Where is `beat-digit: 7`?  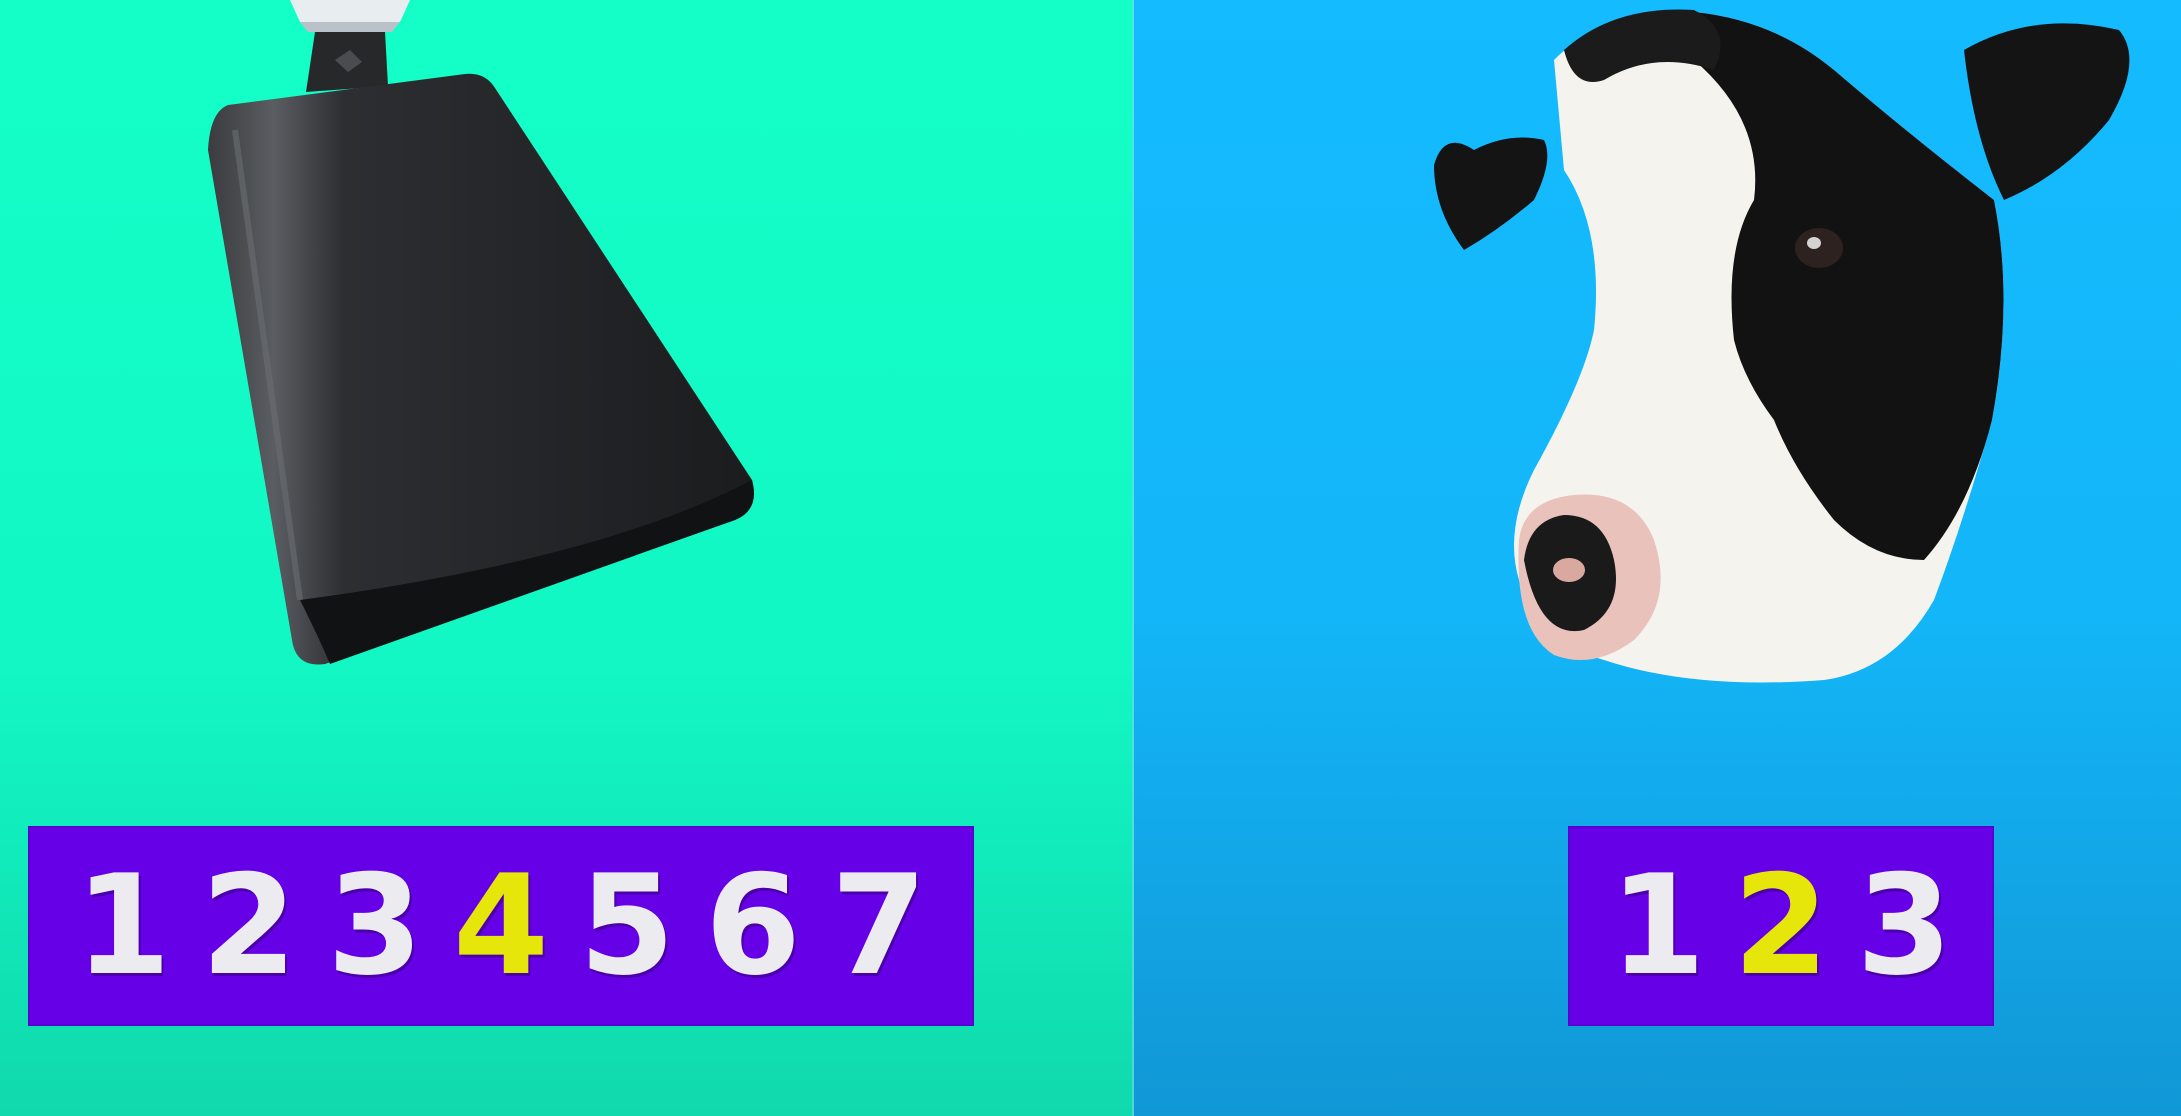
beat-digit: 7 is located at coordinates (879, 925).